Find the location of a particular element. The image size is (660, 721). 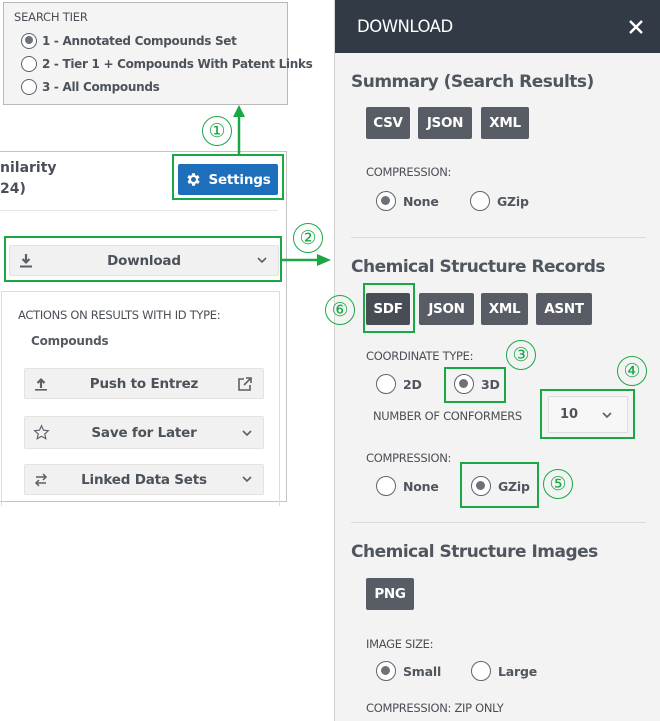

summary-compression-none: None is located at coordinates (407, 201).